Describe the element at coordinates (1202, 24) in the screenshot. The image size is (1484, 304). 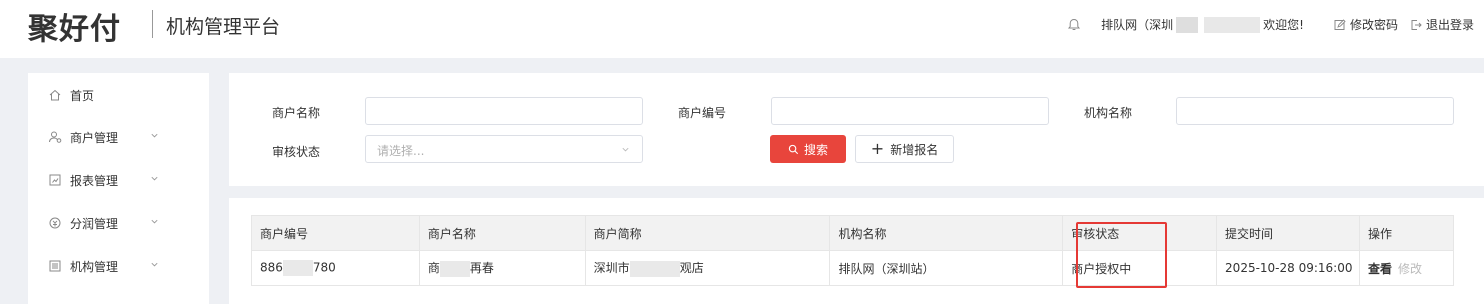
I see `welcome-message: 排队网（深圳 欢迎您!` at that location.